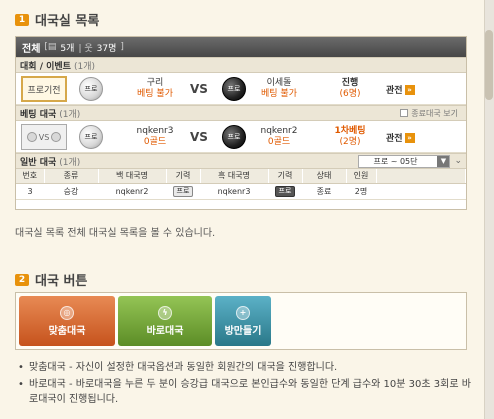  What do you see at coordinates (67, 312) in the screenshot?
I see `target-icon: ◎` at bounding box center [67, 312].